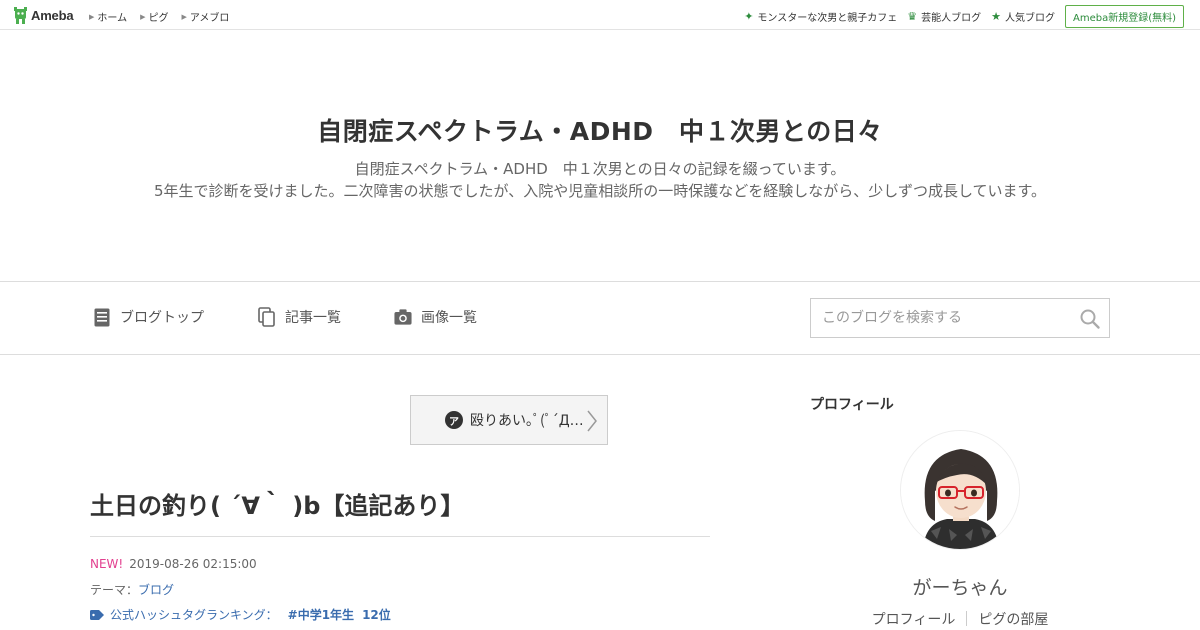 The image size is (1200, 630). I want to click on entry-meta: NEW! 2019-08-26 02:15:00, so click(173, 564).